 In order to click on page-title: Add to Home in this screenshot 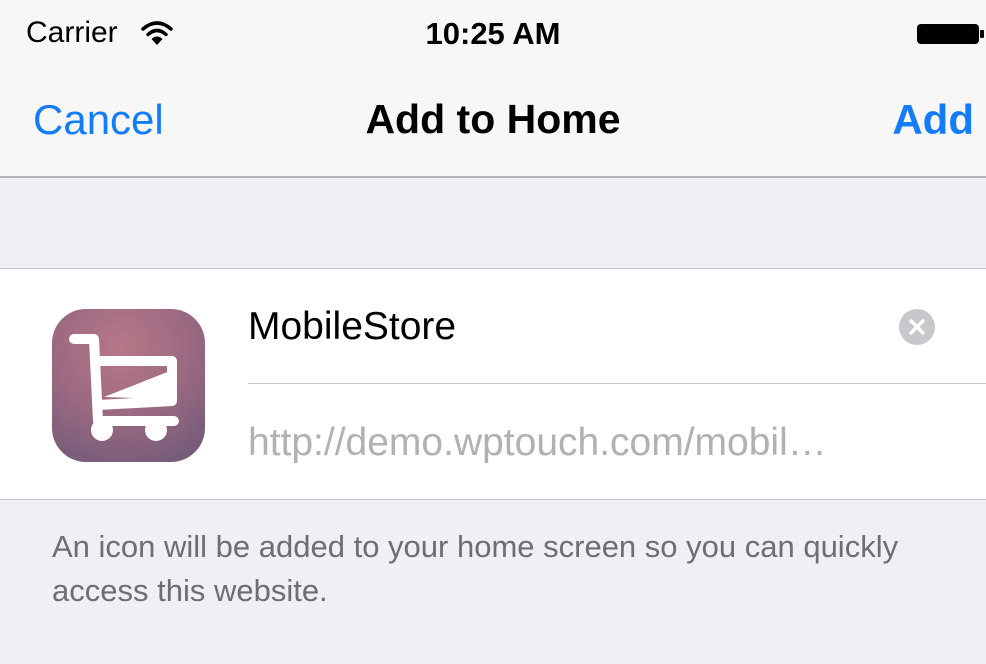, I will do `click(493, 119)`.